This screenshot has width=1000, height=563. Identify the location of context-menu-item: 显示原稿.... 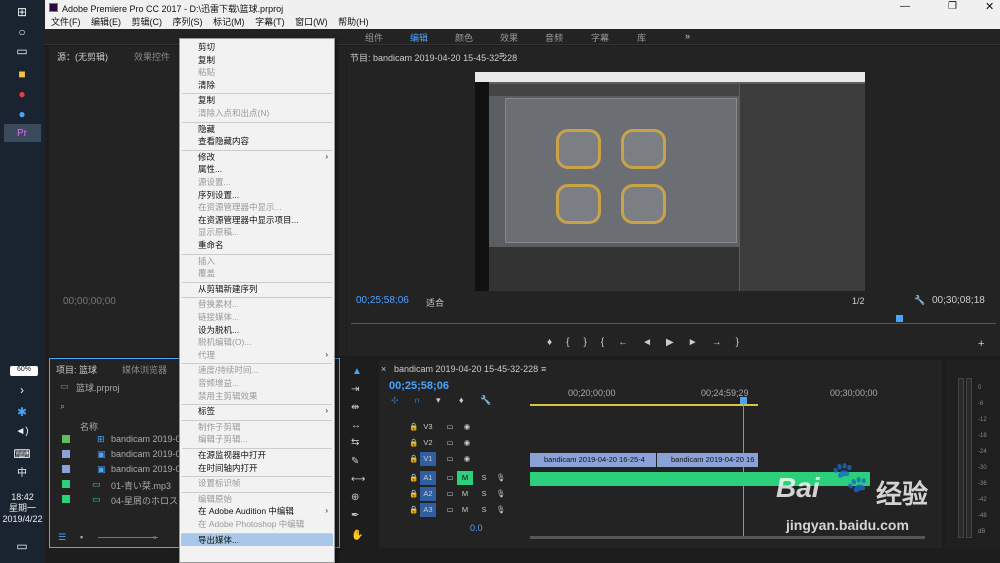
(218, 232).